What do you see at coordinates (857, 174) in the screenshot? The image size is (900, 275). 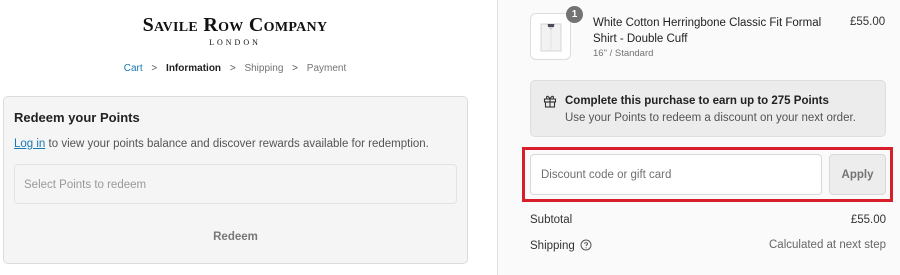 I see `apply-discount-button: Apply` at bounding box center [857, 174].